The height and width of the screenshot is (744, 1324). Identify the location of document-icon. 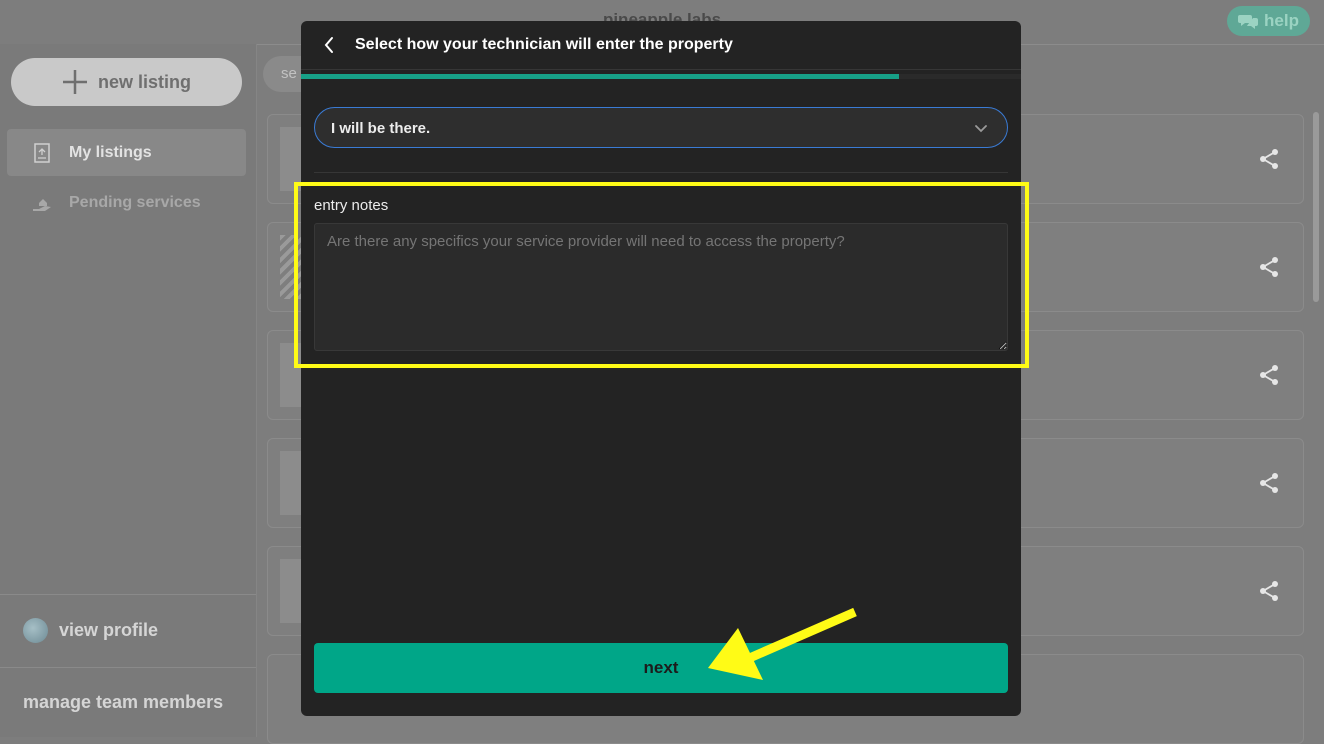
(42, 152).